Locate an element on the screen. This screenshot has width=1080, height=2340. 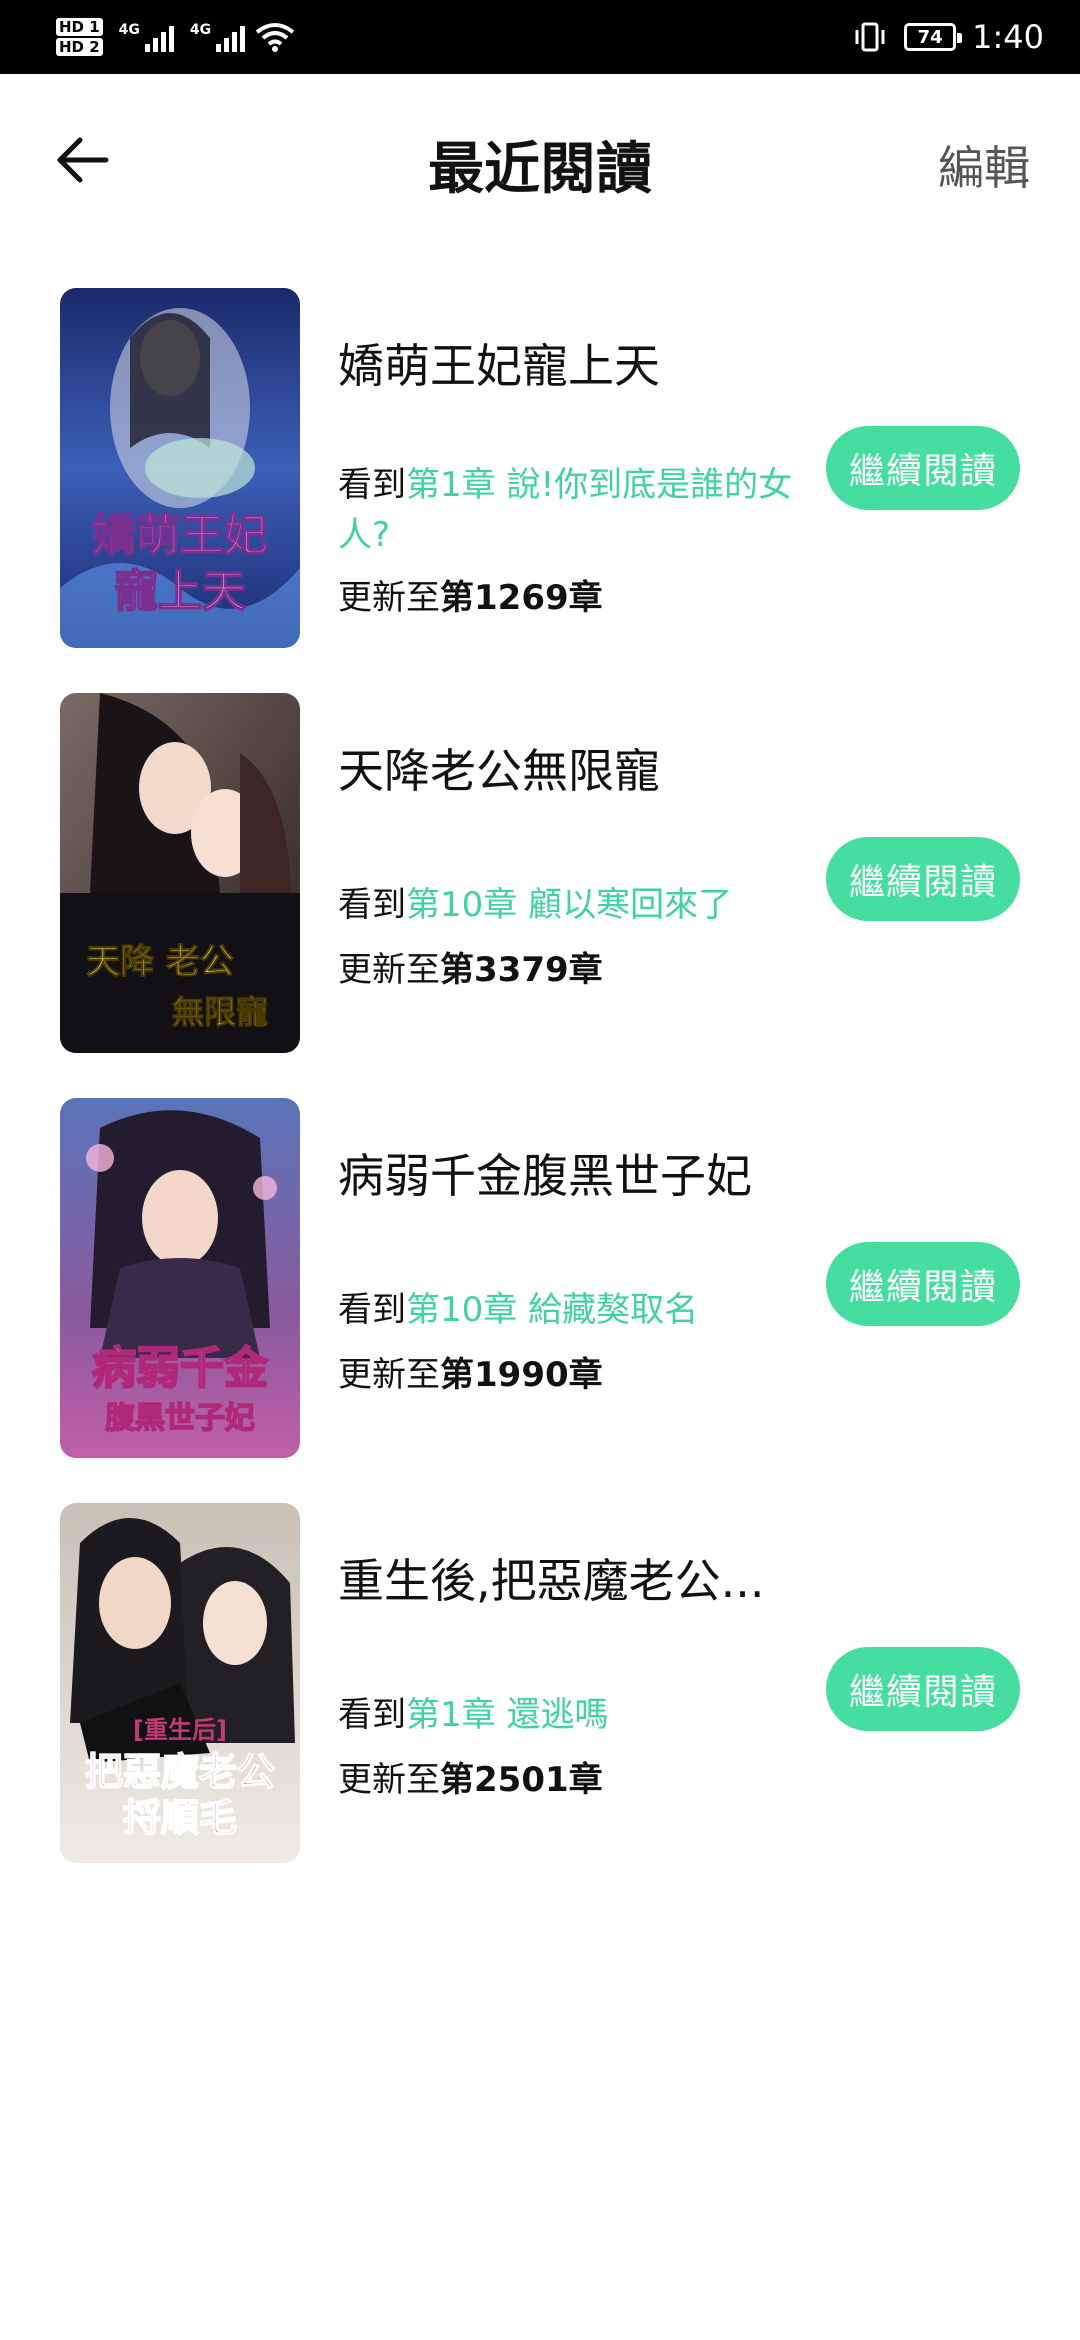
cover-title-line-1: 天降 老公 is located at coordinates (160, 962).